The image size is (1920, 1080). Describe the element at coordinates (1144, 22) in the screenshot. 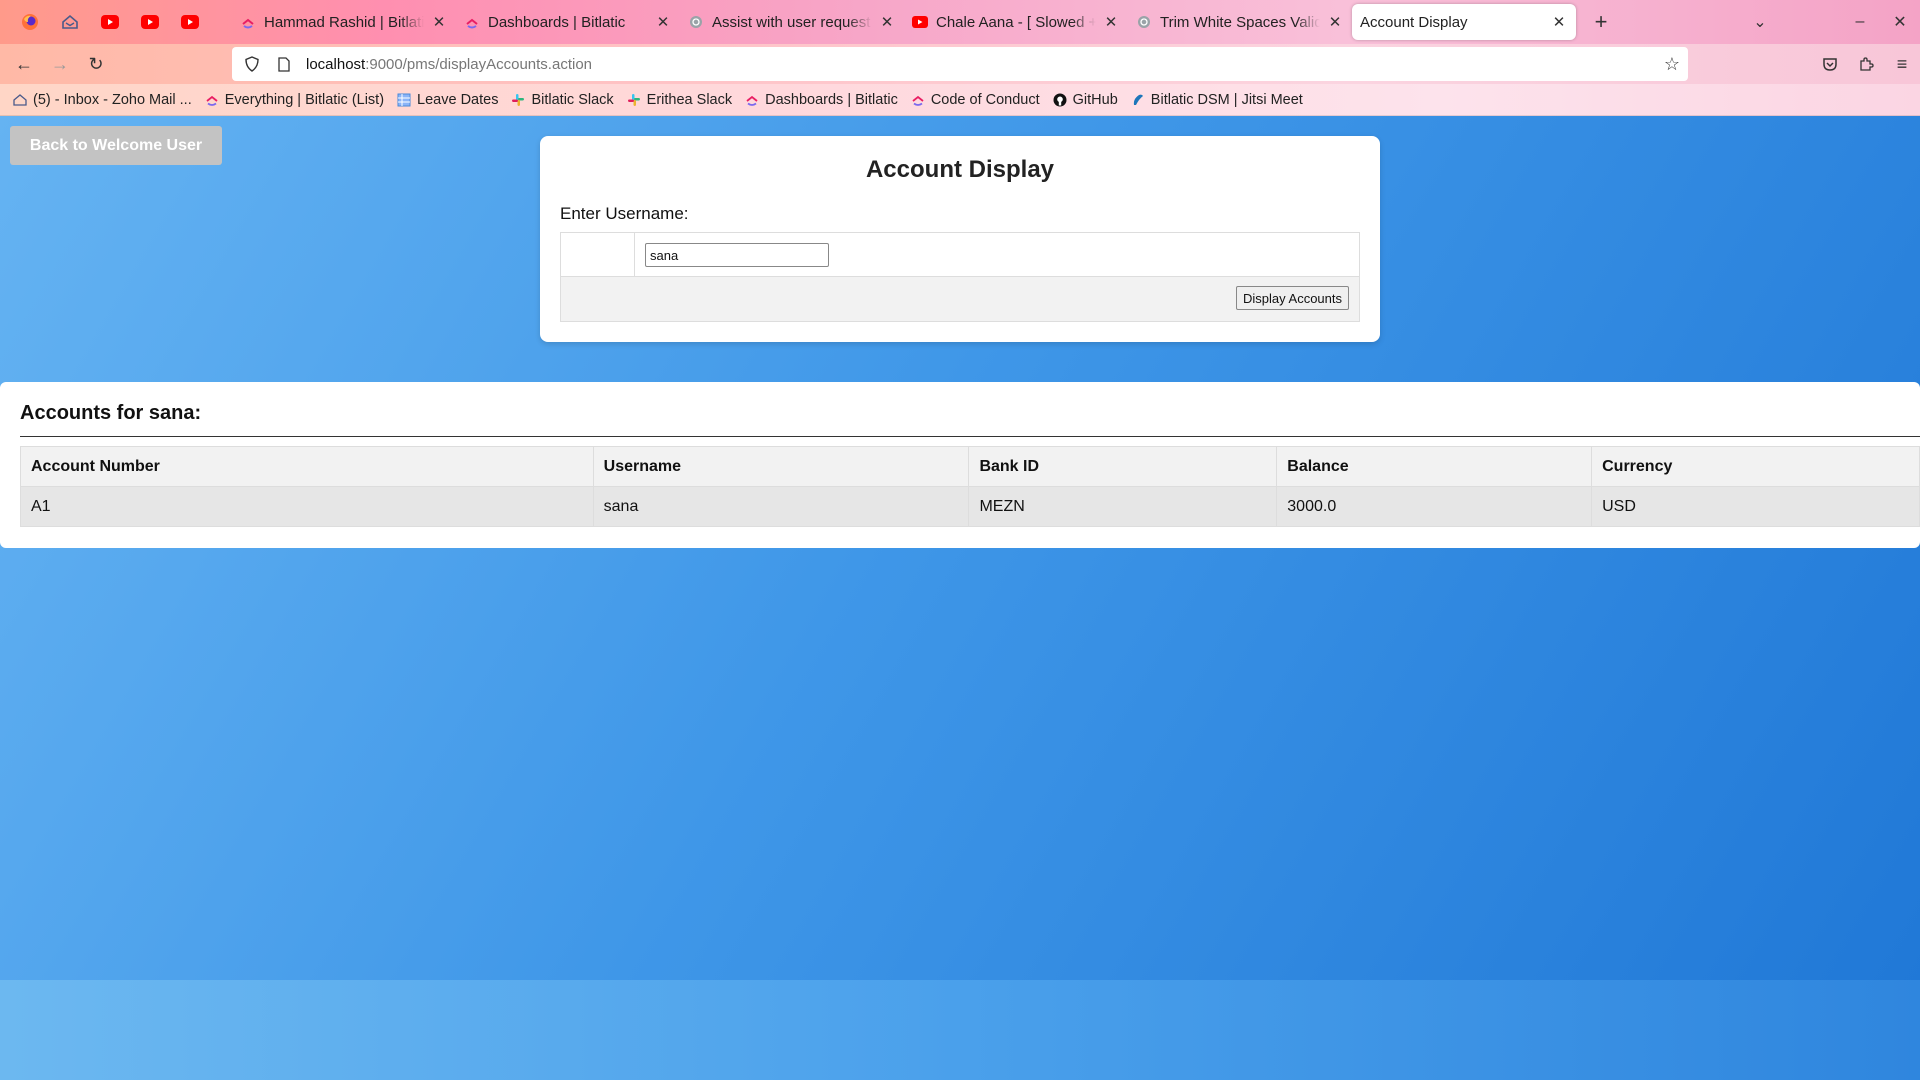

I see `chatgpt-icon` at that location.